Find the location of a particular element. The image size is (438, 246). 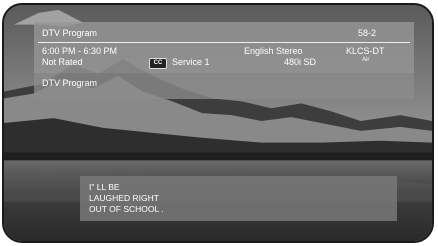

panel-divider is located at coordinates (224, 42).